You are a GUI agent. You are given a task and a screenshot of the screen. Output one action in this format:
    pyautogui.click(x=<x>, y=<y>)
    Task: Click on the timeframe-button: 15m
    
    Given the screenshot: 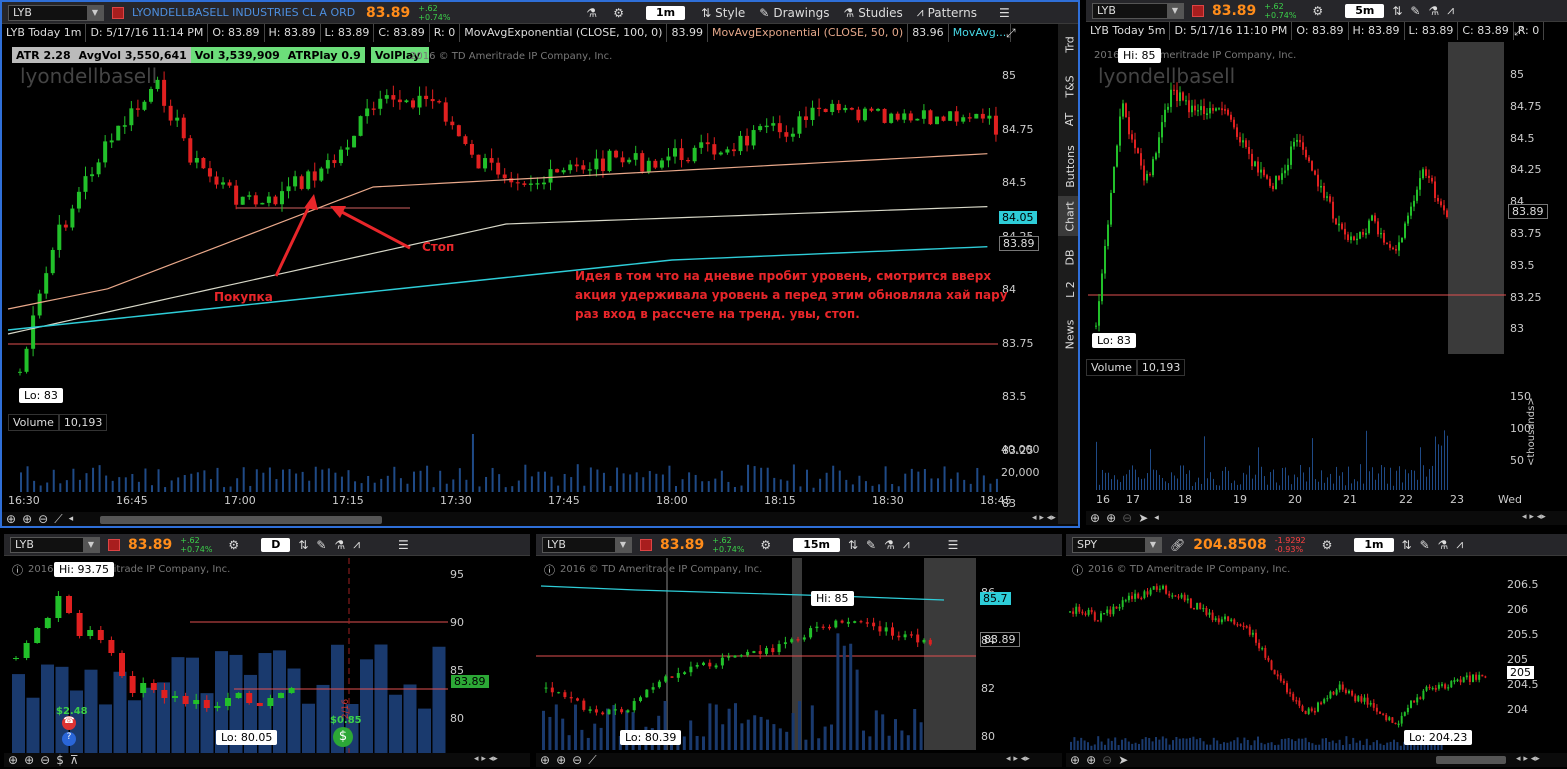 What is the action you would take?
    pyautogui.click(x=816, y=544)
    